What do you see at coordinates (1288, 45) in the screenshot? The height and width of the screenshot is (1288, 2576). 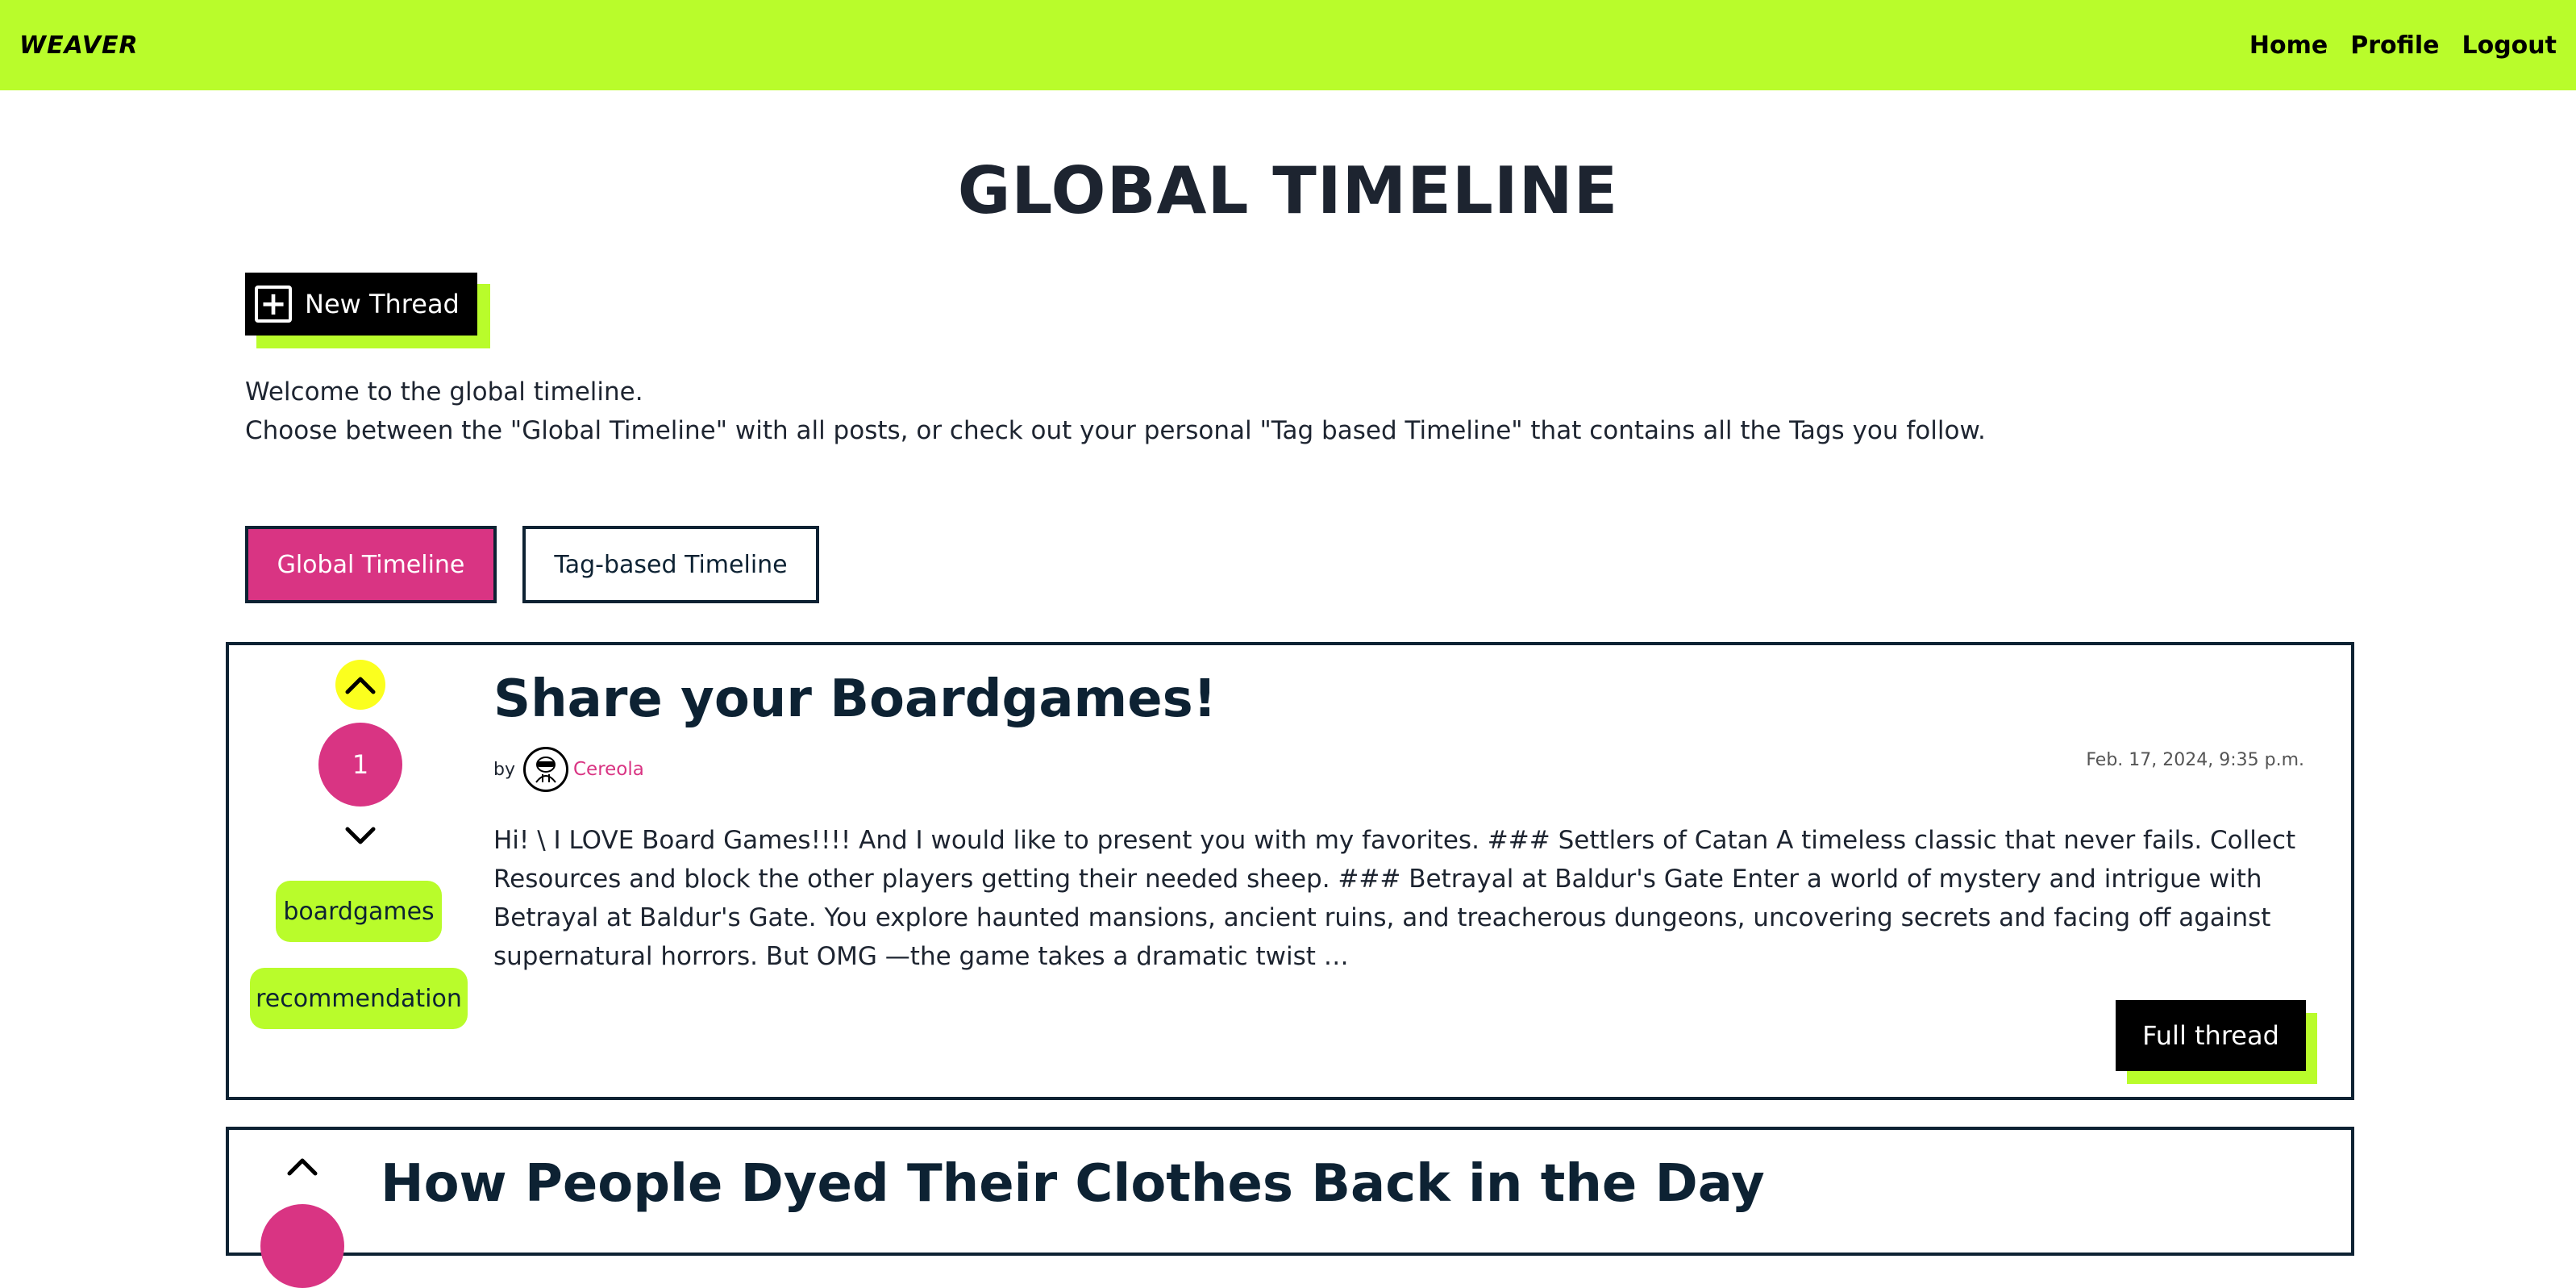 I see `top-navbar: WEAVER Home Profile Logout` at bounding box center [1288, 45].